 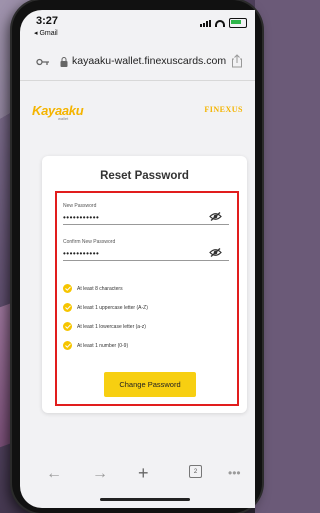 What do you see at coordinates (146, 260) in the screenshot?
I see `confirm-password-underline` at bounding box center [146, 260].